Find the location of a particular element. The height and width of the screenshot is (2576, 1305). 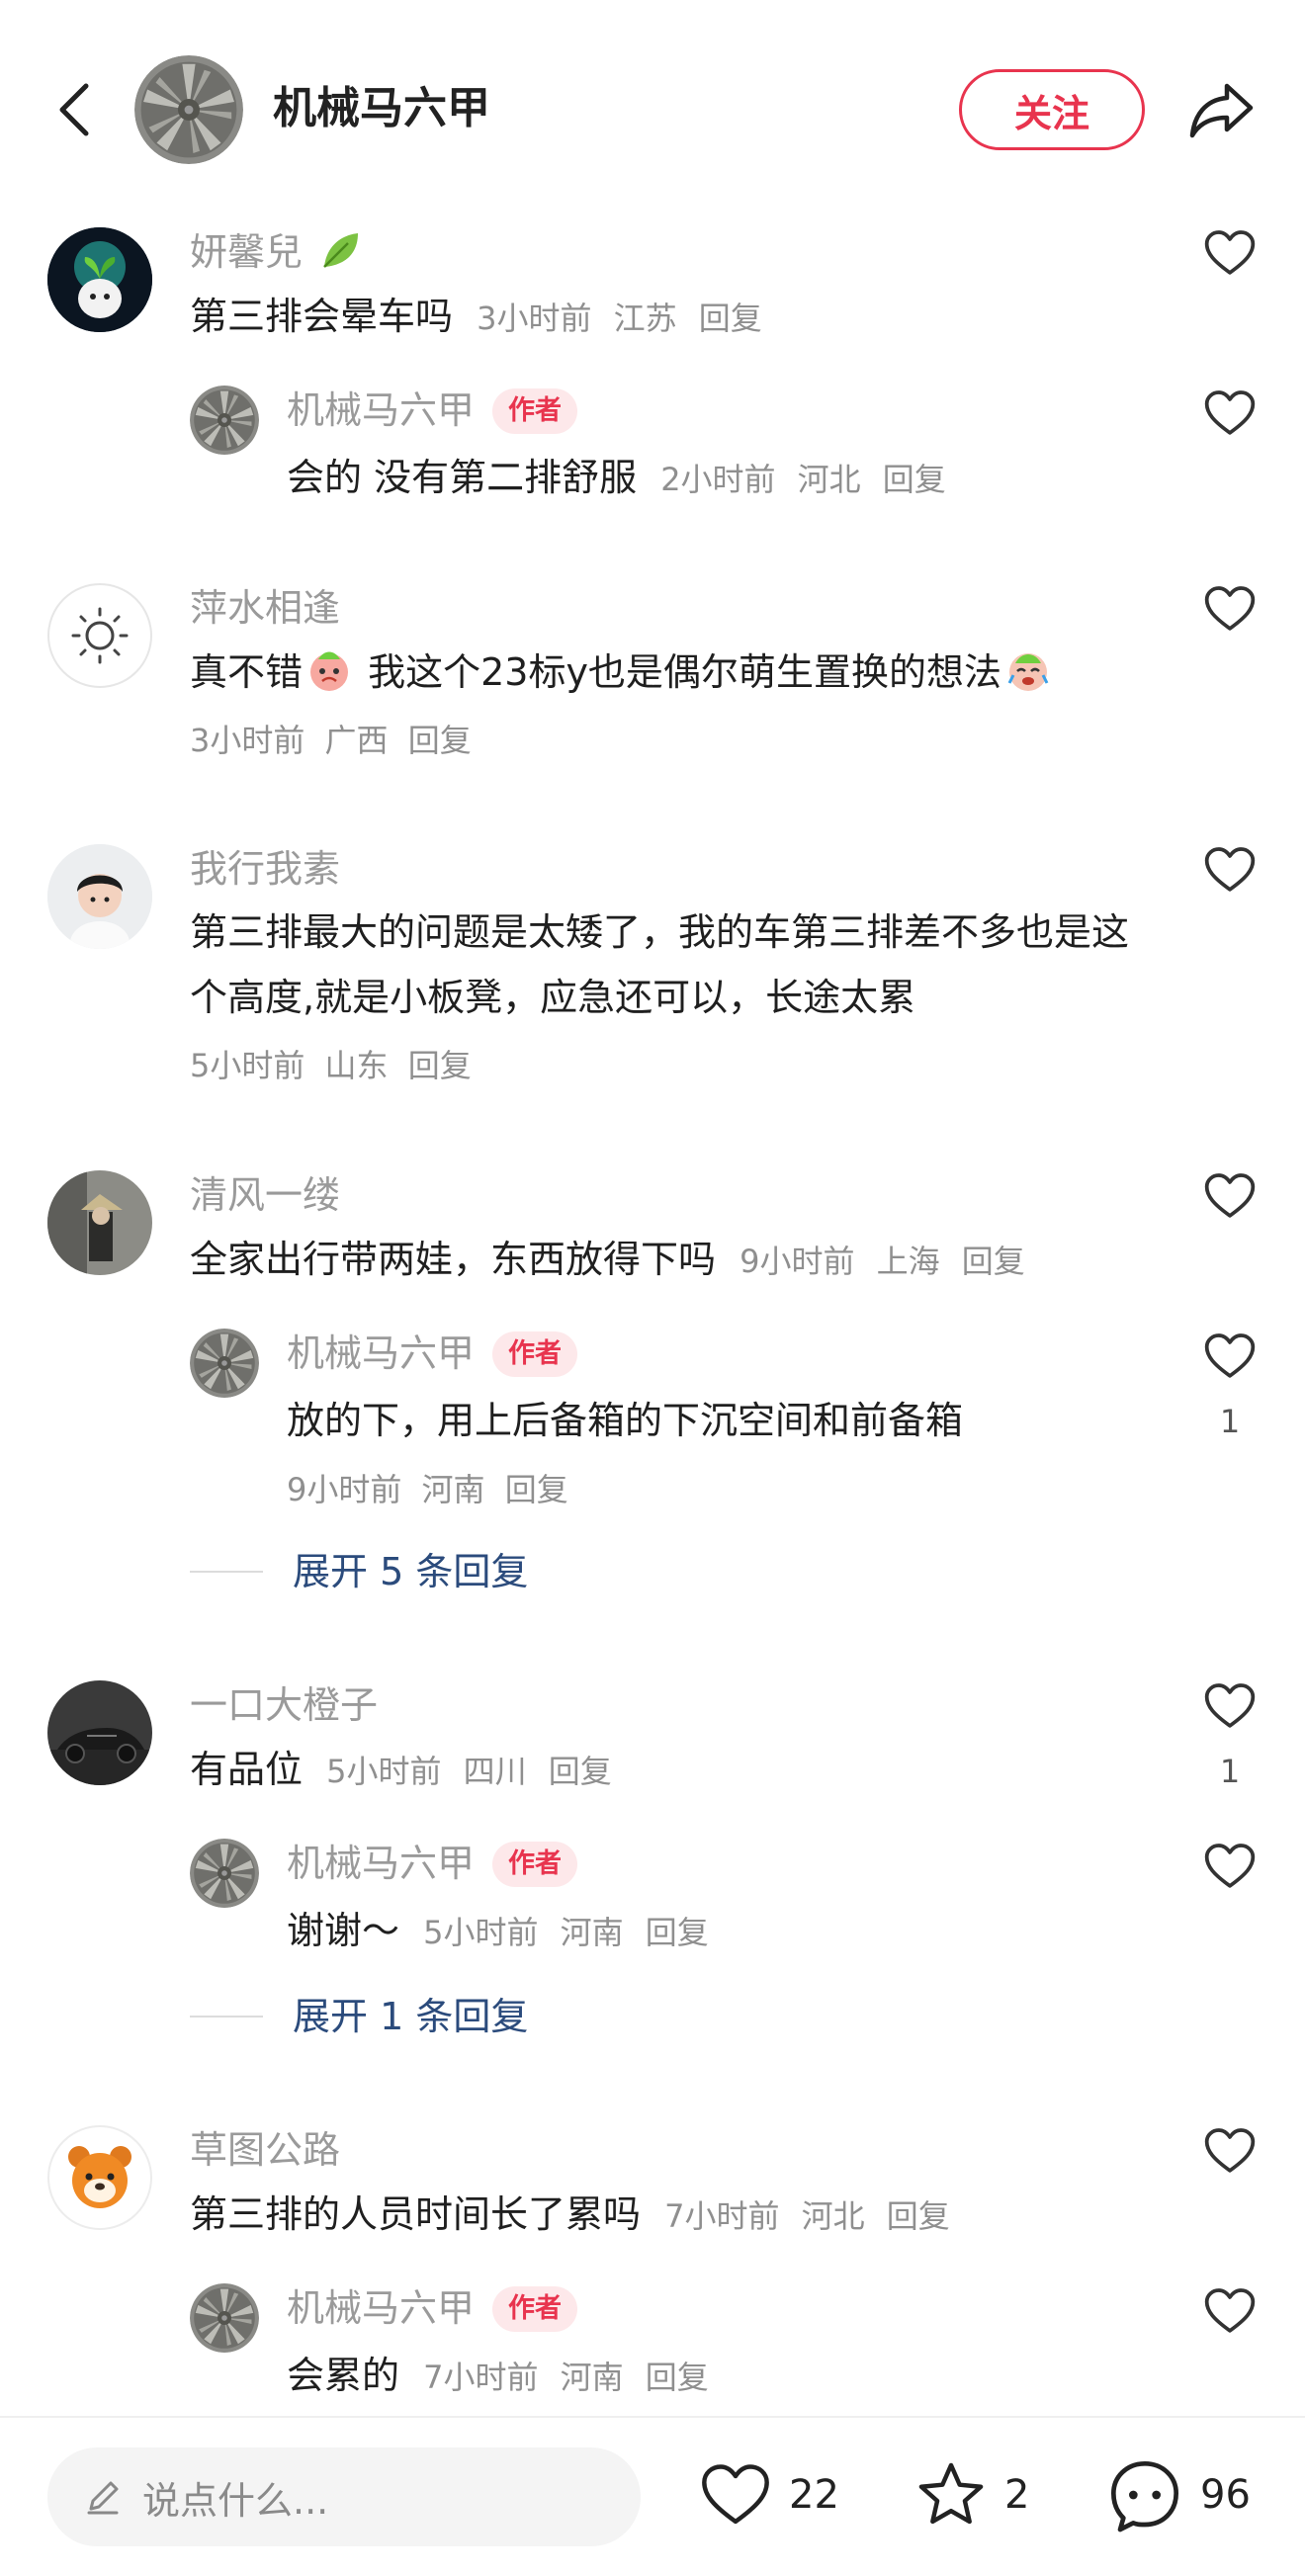

comment-meta: 3小时前 广西 回复 is located at coordinates (331, 740).